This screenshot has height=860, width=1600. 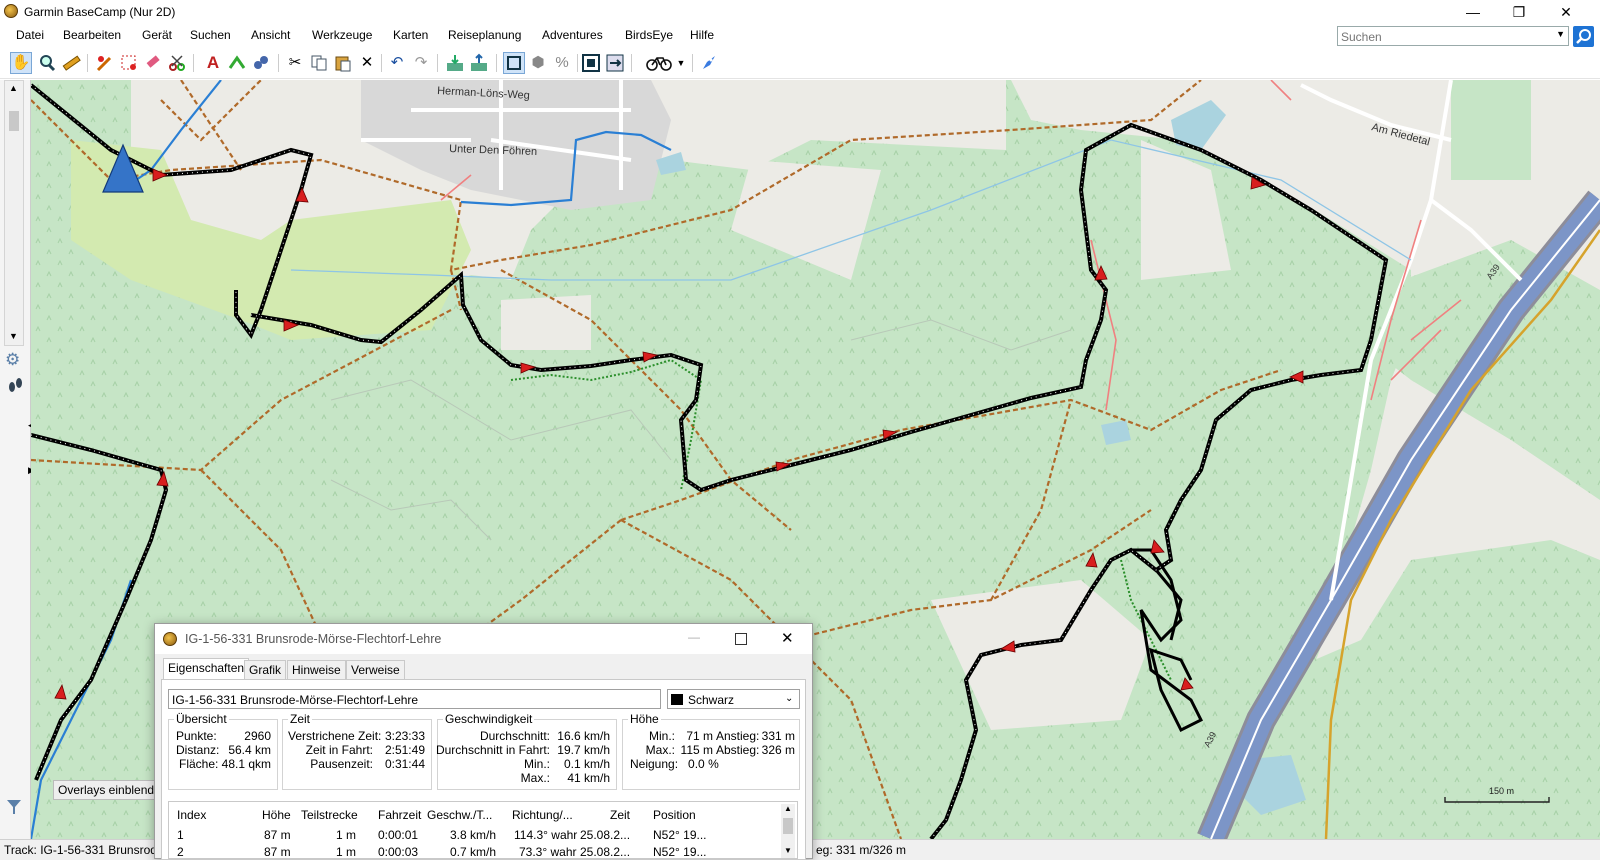 I want to click on settings-gear-icon: ⚙, so click(x=12, y=360).